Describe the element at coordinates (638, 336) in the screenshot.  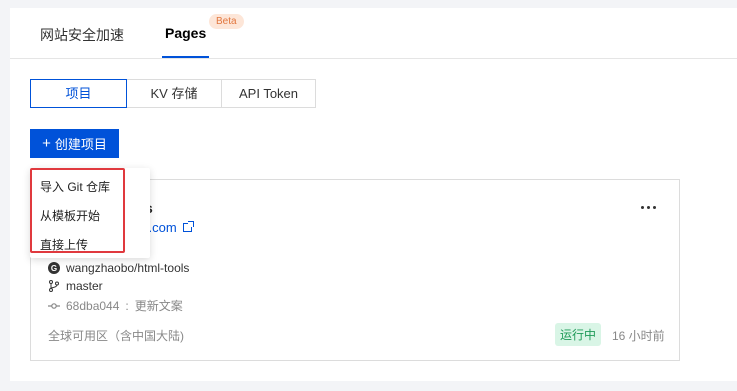
I see `updated-time: 16 小时前` at that location.